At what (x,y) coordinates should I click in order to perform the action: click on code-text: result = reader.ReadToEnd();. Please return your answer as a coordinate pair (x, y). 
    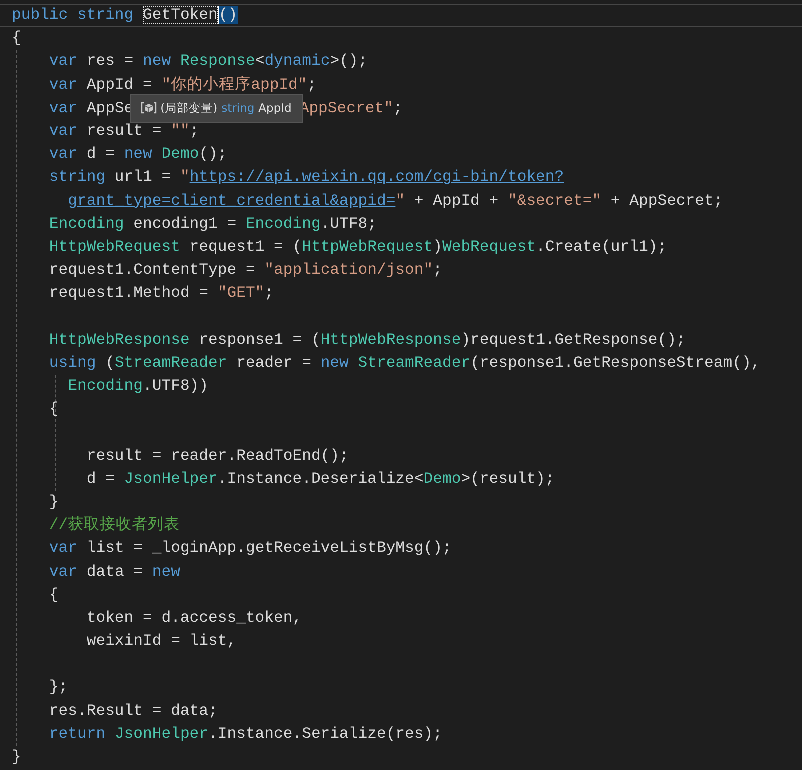
    Looking at the image, I should click on (217, 455).